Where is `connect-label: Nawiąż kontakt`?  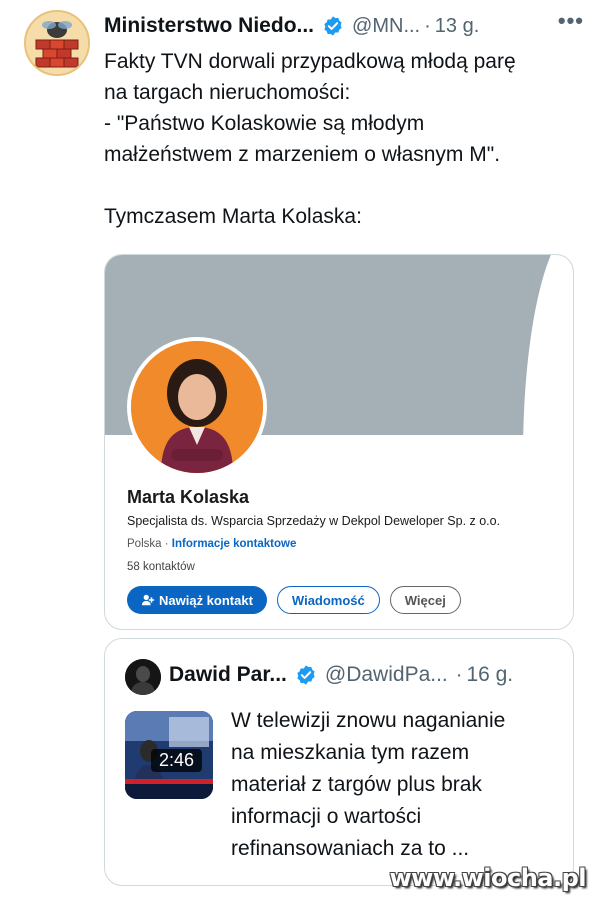 connect-label: Nawiąż kontakt is located at coordinates (206, 600).